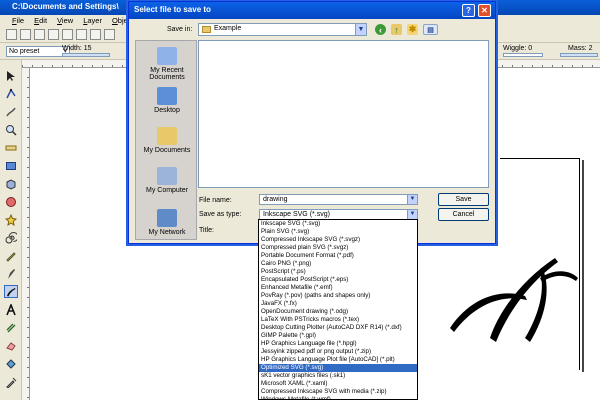  I want to click on menu-layer: Layer, so click(92, 21).